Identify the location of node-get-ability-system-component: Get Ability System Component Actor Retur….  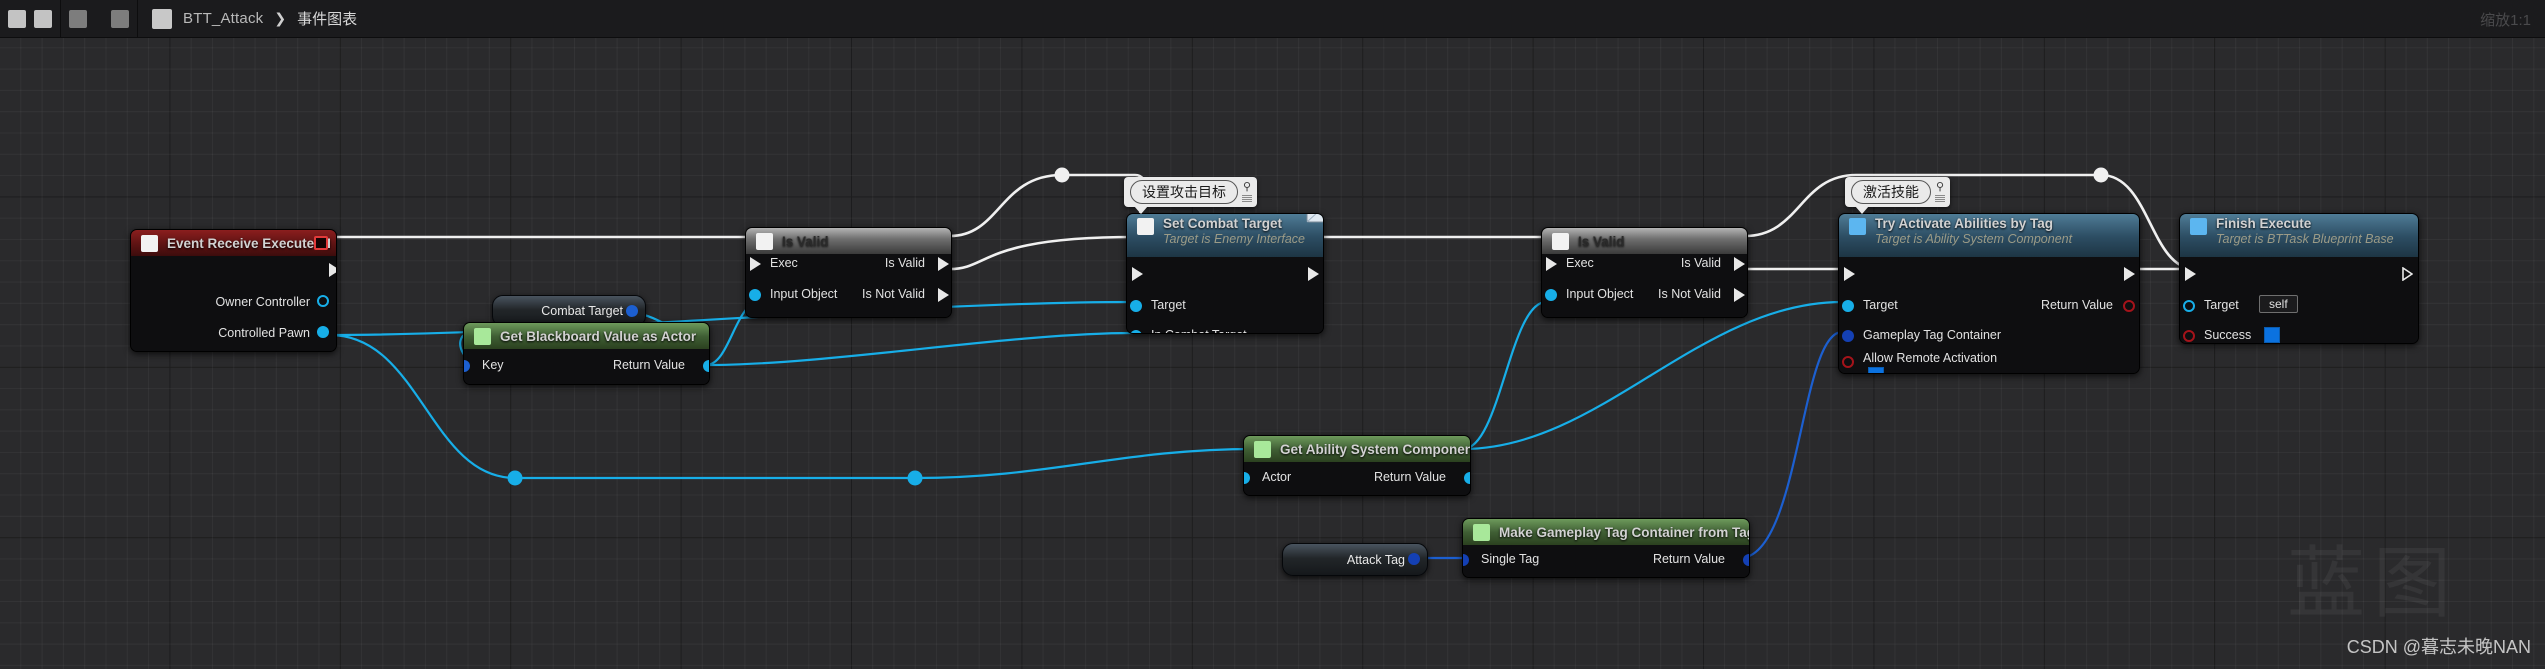
(1357, 465).